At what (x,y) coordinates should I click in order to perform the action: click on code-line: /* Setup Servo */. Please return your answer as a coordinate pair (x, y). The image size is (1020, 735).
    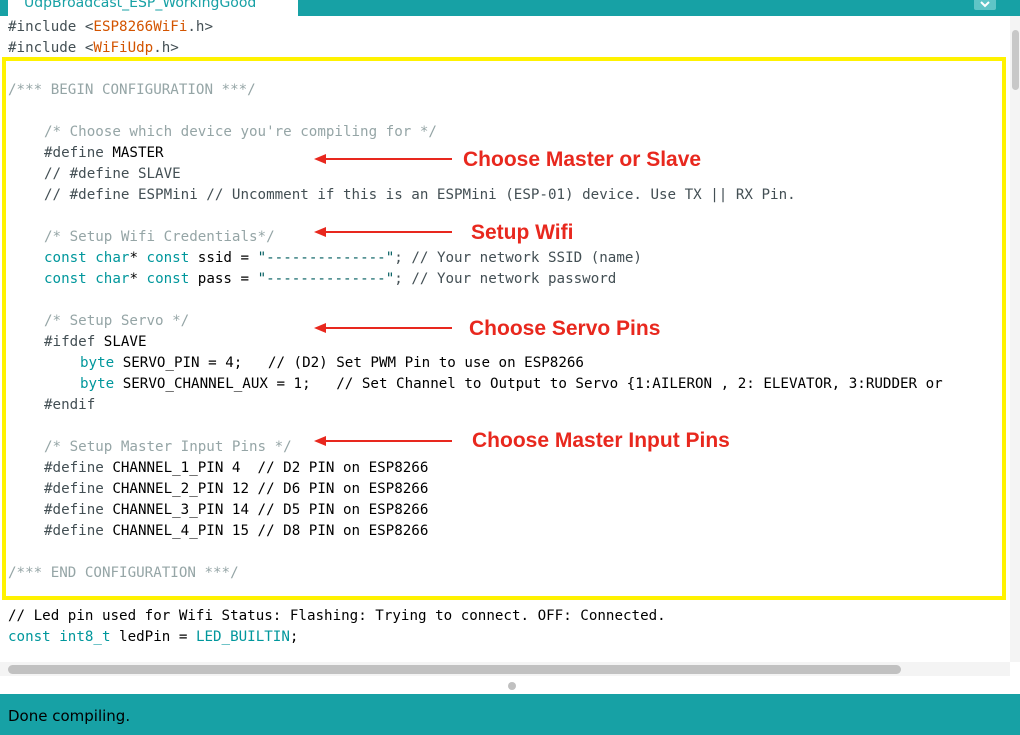
    Looking at the image, I should click on (117, 321).